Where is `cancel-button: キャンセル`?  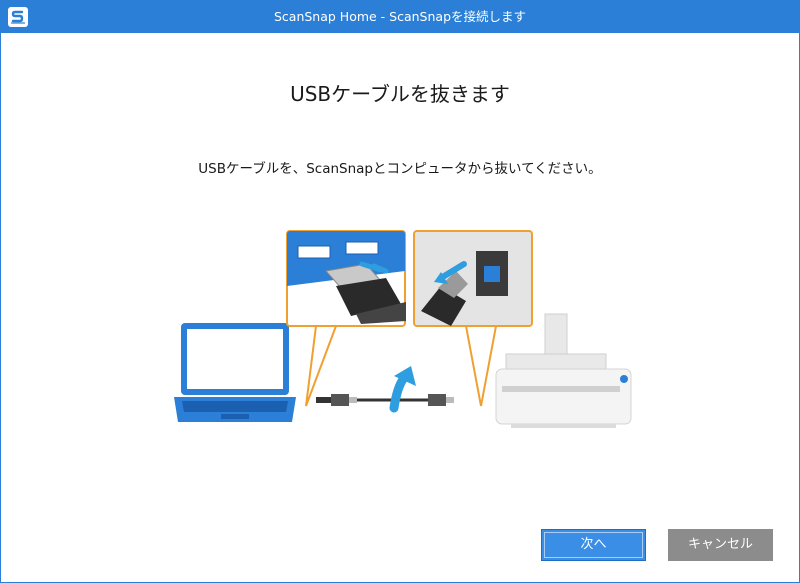
cancel-button: キャンセル is located at coordinates (720, 545).